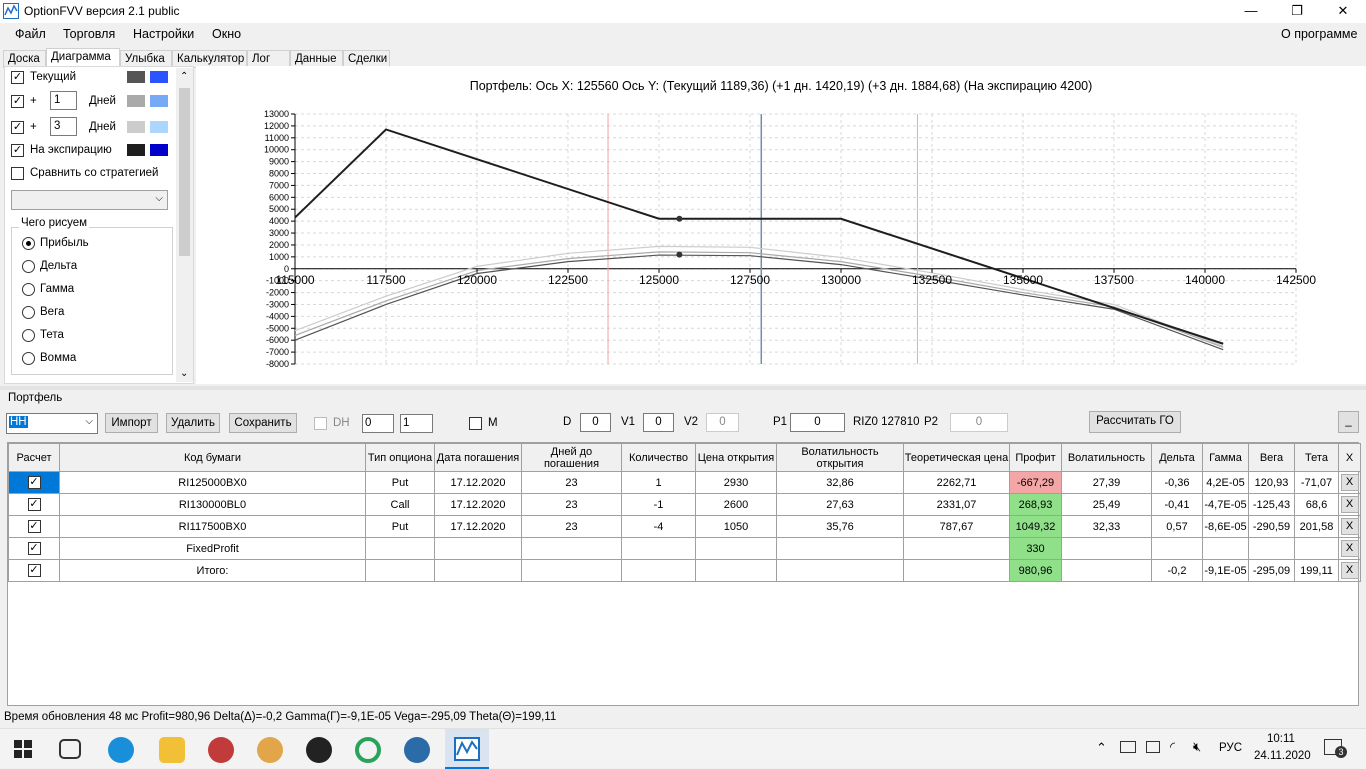 The height and width of the screenshot is (769, 1366). Describe the element at coordinates (1316, 482) in the screenshot. I see `table-cell: -71,07` at that location.